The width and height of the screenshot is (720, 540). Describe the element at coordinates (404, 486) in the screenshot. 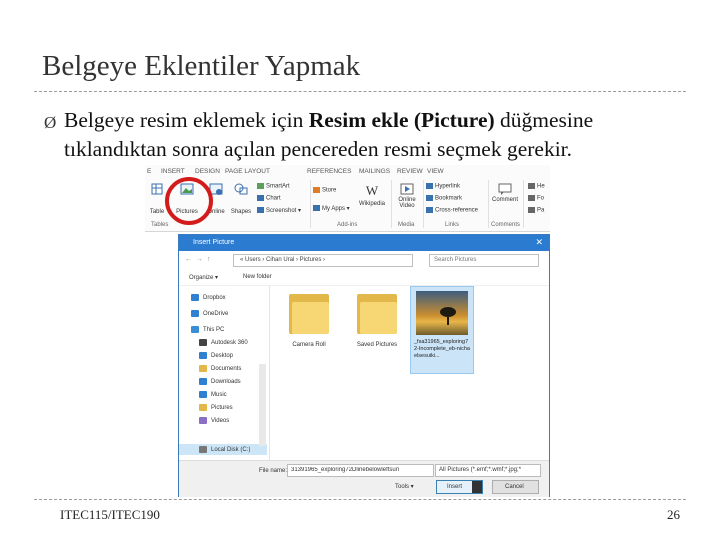

I see `tools-button: Tools ▾` at that location.